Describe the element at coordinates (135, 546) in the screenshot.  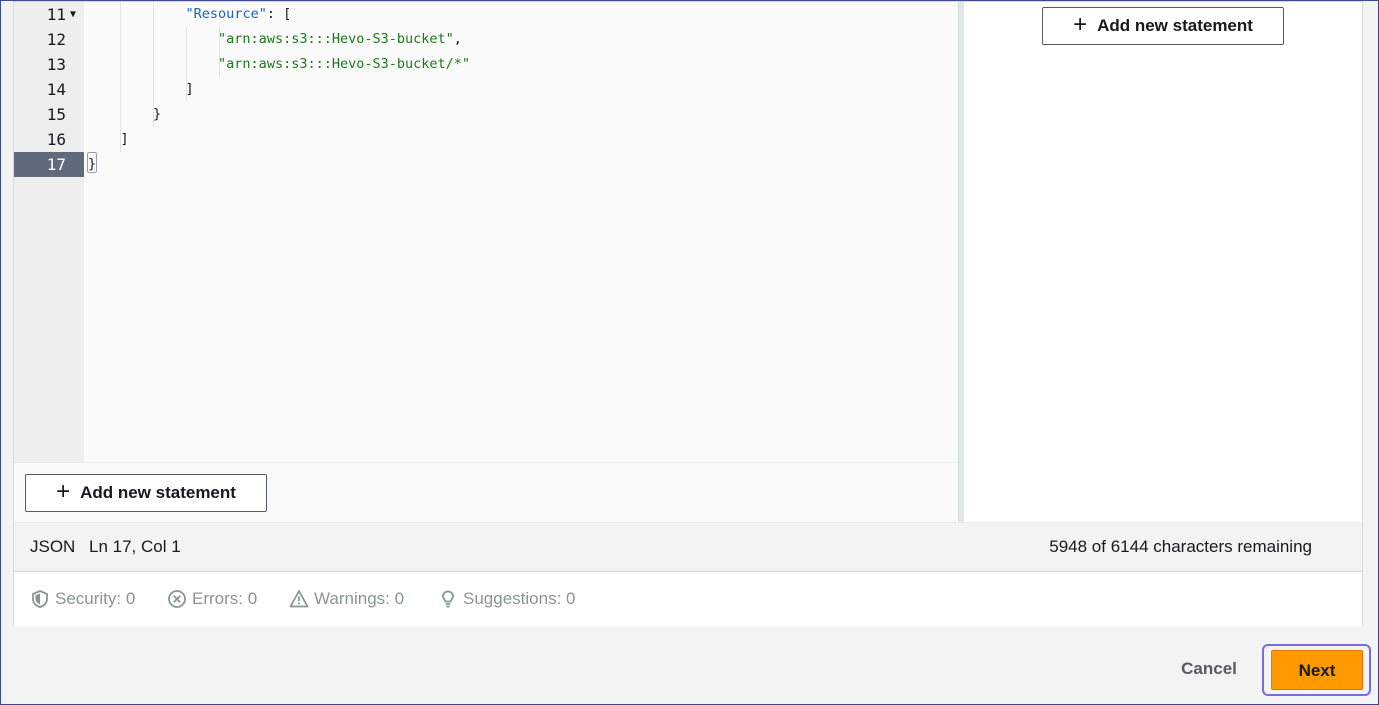
I see `cursor-position: Ln 17, Col 1` at that location.